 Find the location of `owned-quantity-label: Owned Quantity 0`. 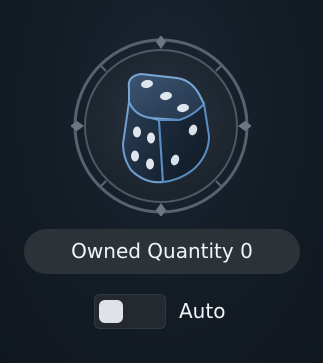

owned-quantity-label: Owned Quantity 0 is located at coordinates (162, 251).